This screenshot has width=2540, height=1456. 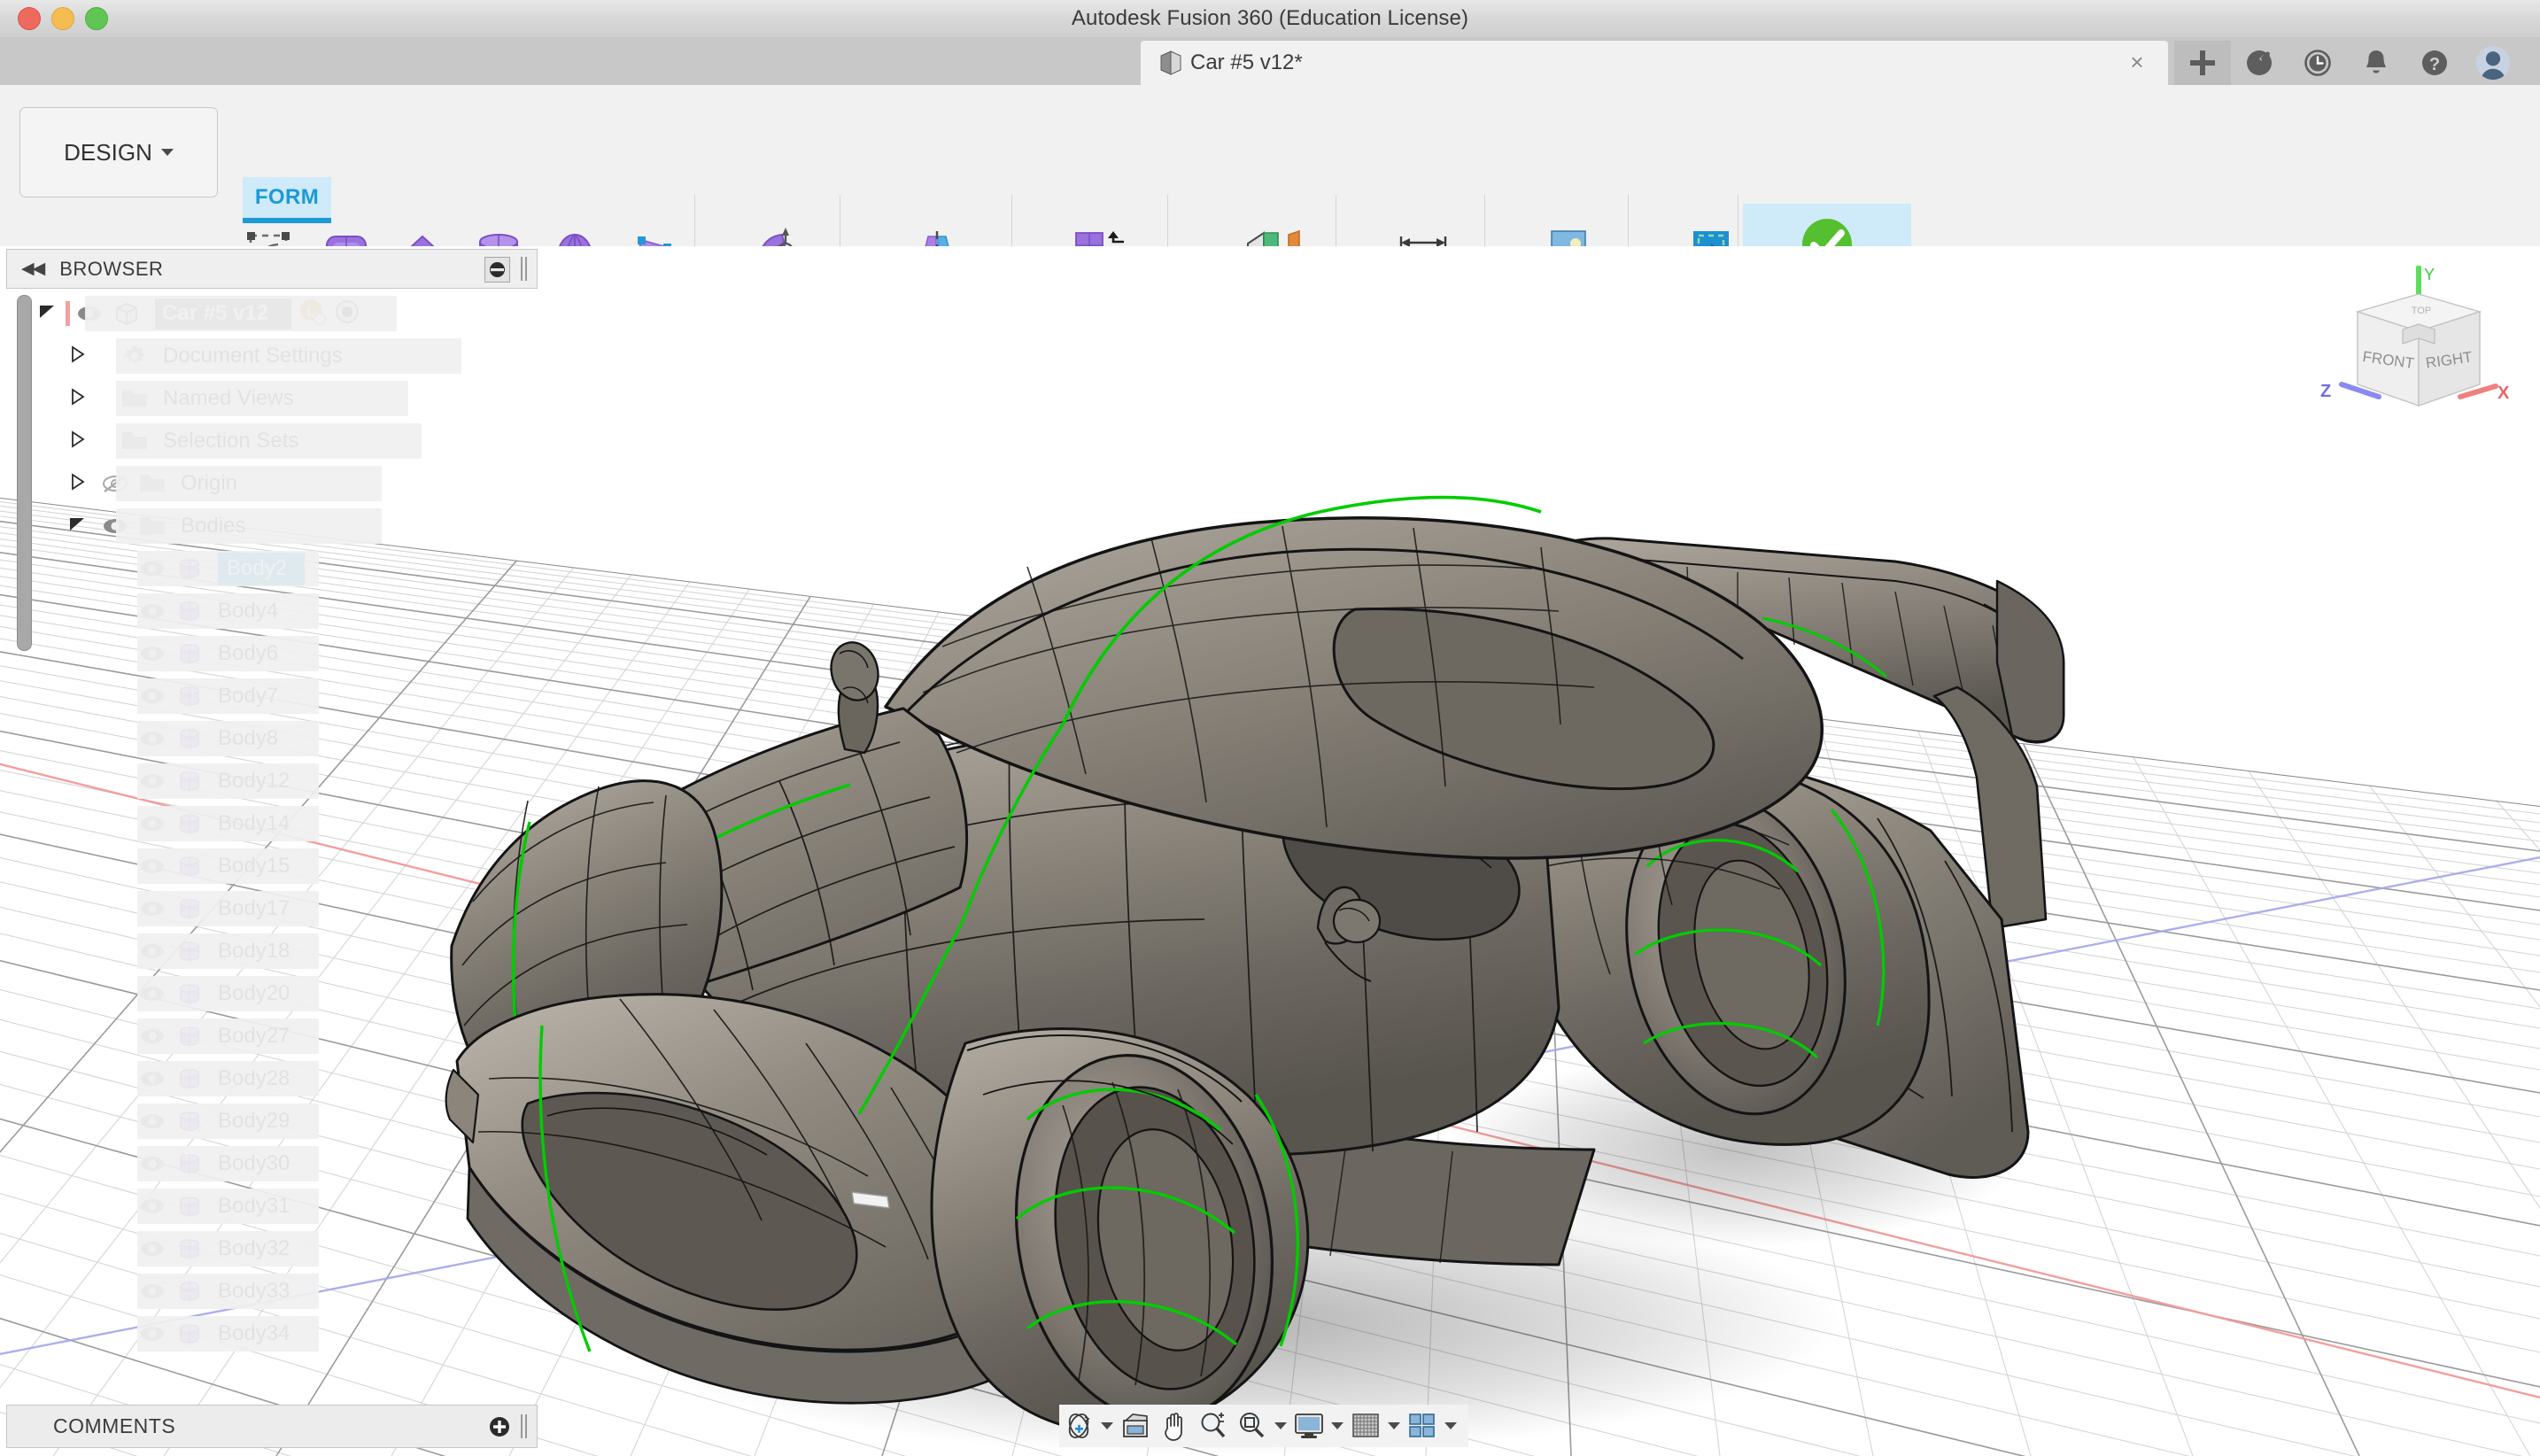 What do you see at coordinates (270, 356) in the screenshot?
I see `tree-row-document-settings: Document Settings` at bounding box center [270, 356].